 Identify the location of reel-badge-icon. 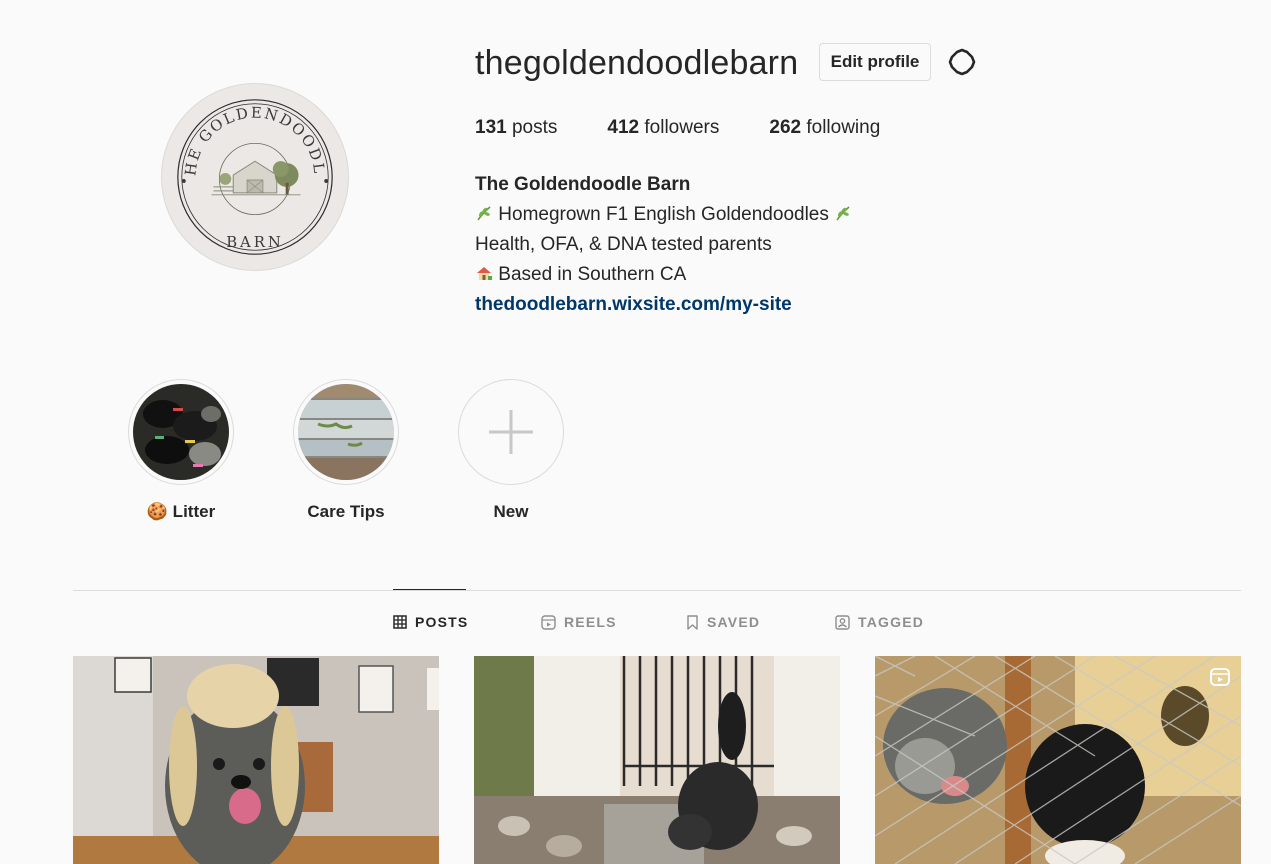
(1220, 677).